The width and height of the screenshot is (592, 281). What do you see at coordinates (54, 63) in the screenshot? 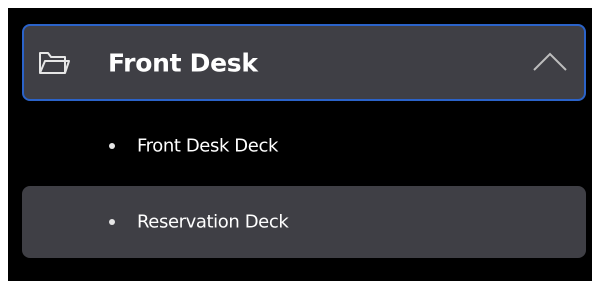
I see `folder-icon` at bounding box center [54, 63].